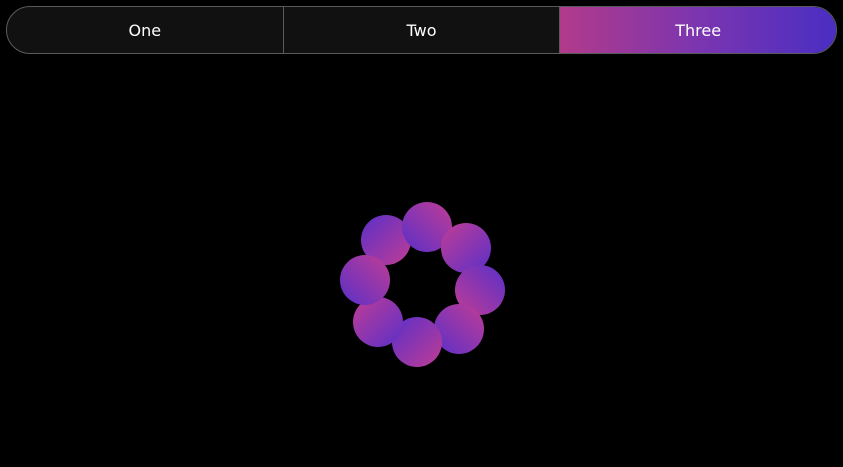 The image size is (843, 467). What do you see at coordinates (365, 280) in the screenshot?
I see `spinner-dot` at bounding box center [365, 280].